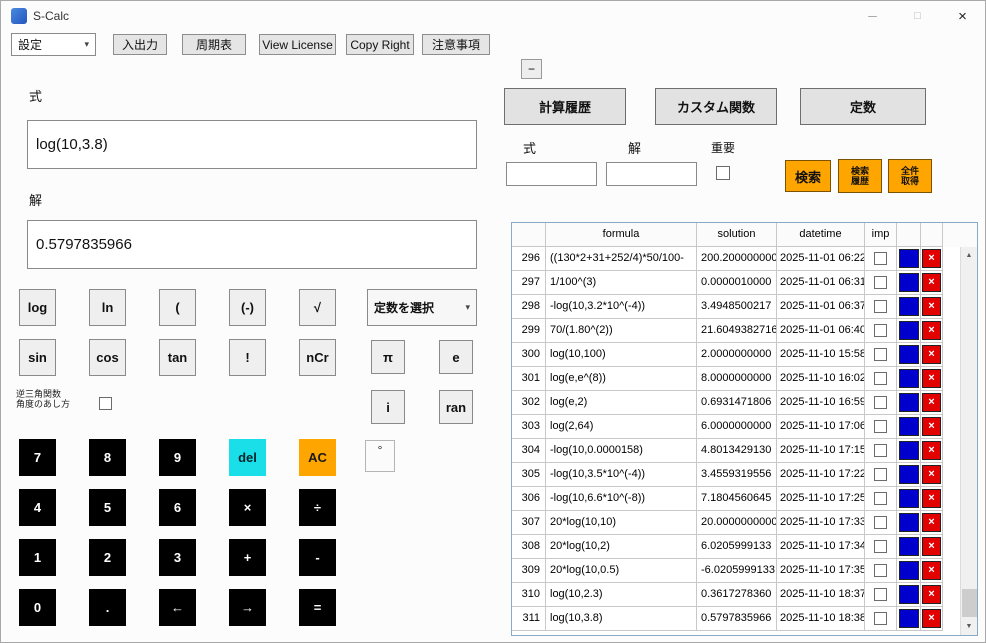  I want to click on collapse-panel-button: −, so click(531, 69).